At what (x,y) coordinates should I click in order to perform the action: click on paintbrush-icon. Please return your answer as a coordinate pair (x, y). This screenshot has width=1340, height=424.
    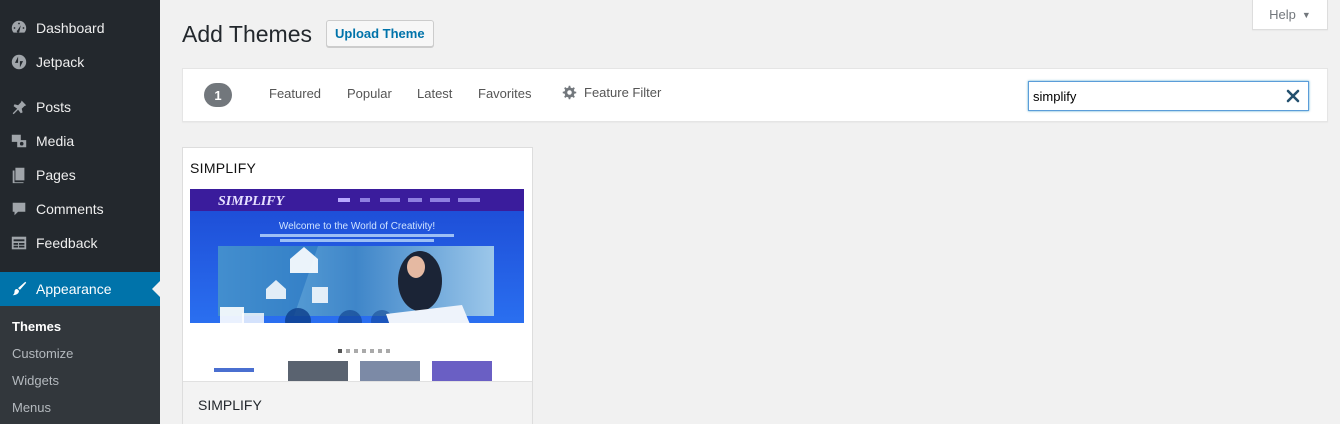
    Looking at the image, I should click on (18, 289).